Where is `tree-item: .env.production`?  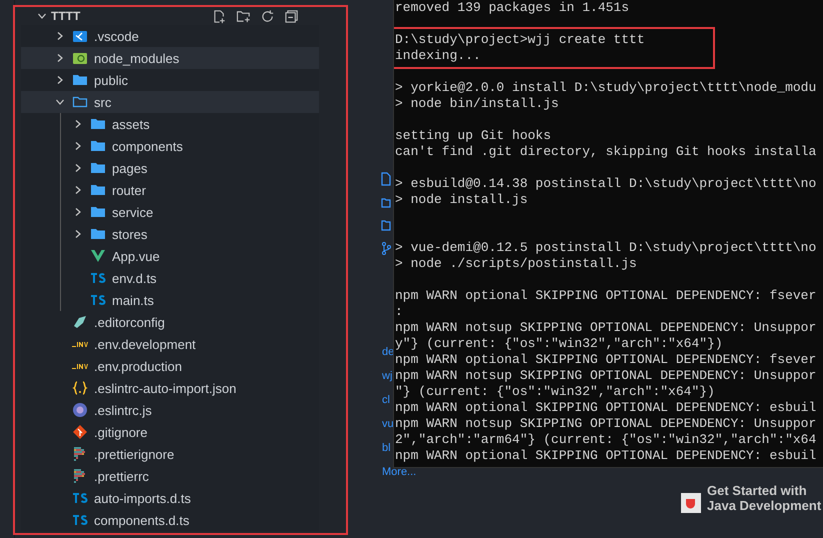
tree-item: .env.production is located at coordinates (170, 366).